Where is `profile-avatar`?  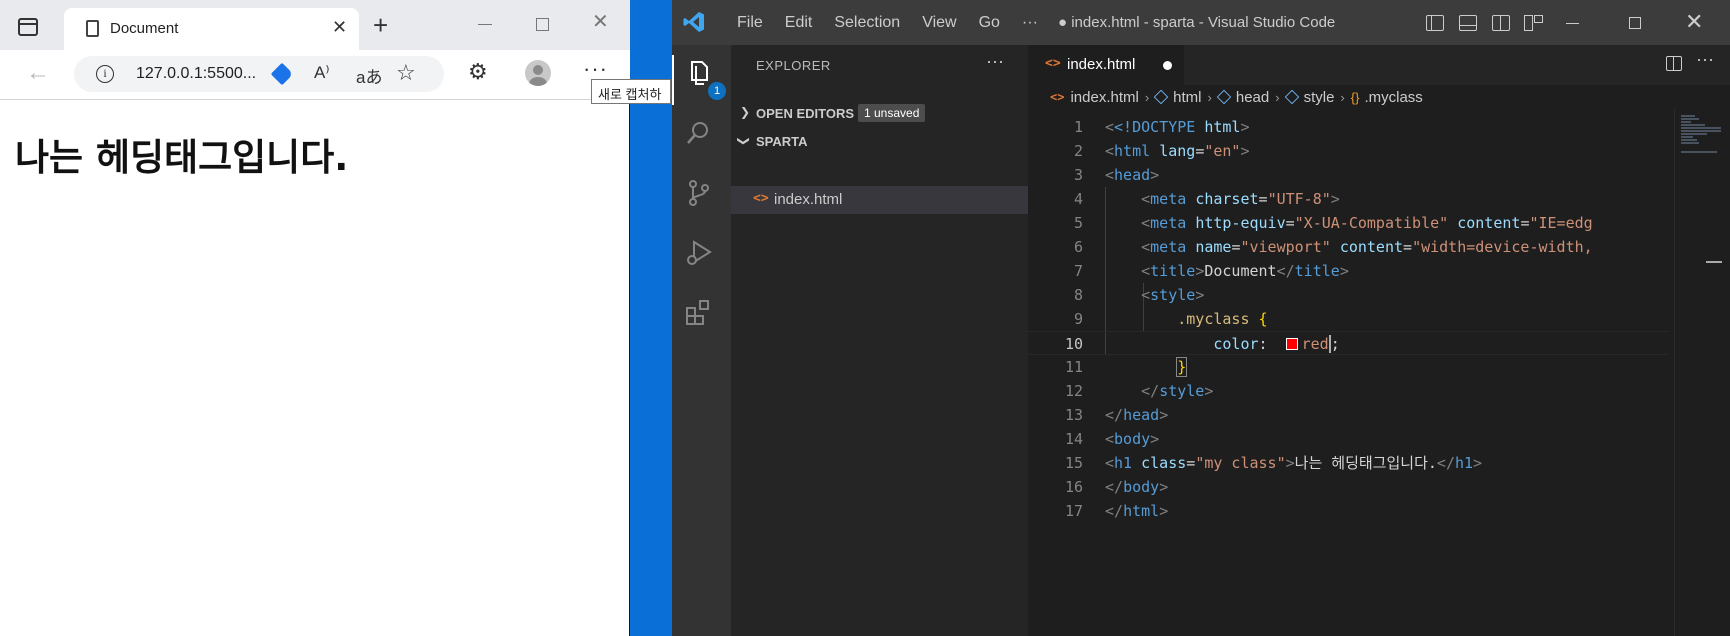 profile-avatar is located at coordinates (538, 73).